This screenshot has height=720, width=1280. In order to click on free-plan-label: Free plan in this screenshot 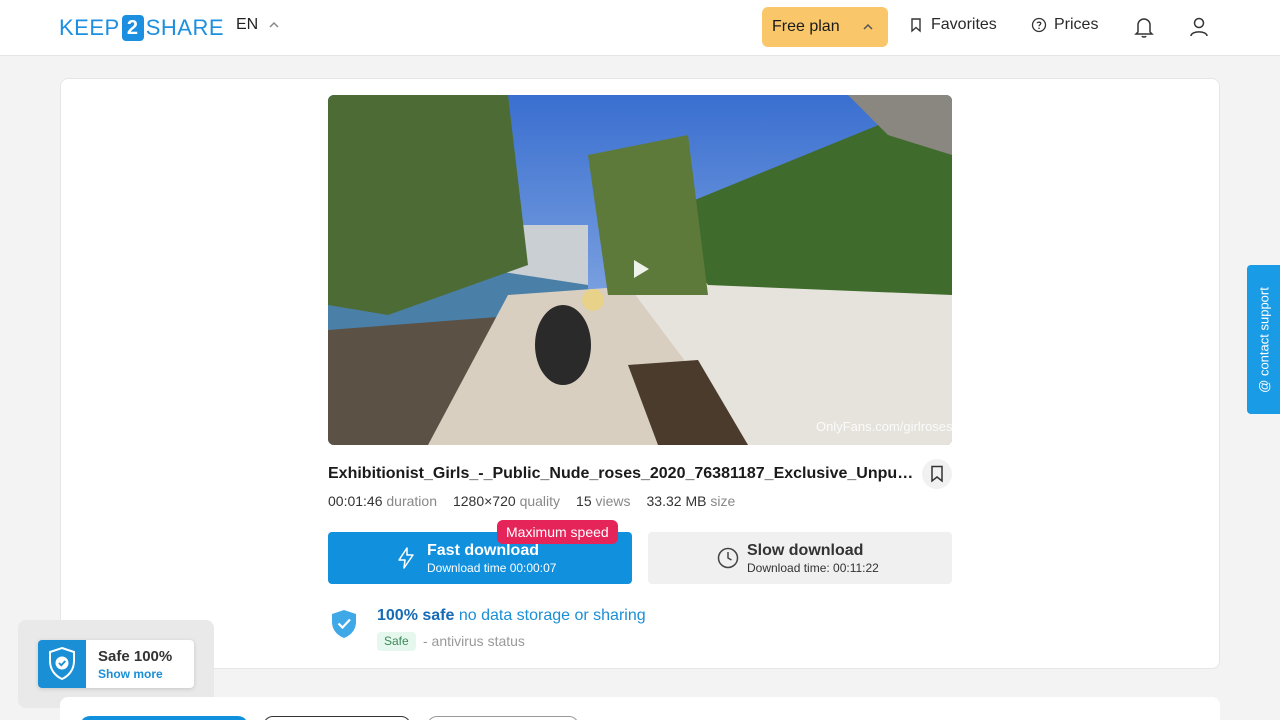, I will do `click(806, 26)`.